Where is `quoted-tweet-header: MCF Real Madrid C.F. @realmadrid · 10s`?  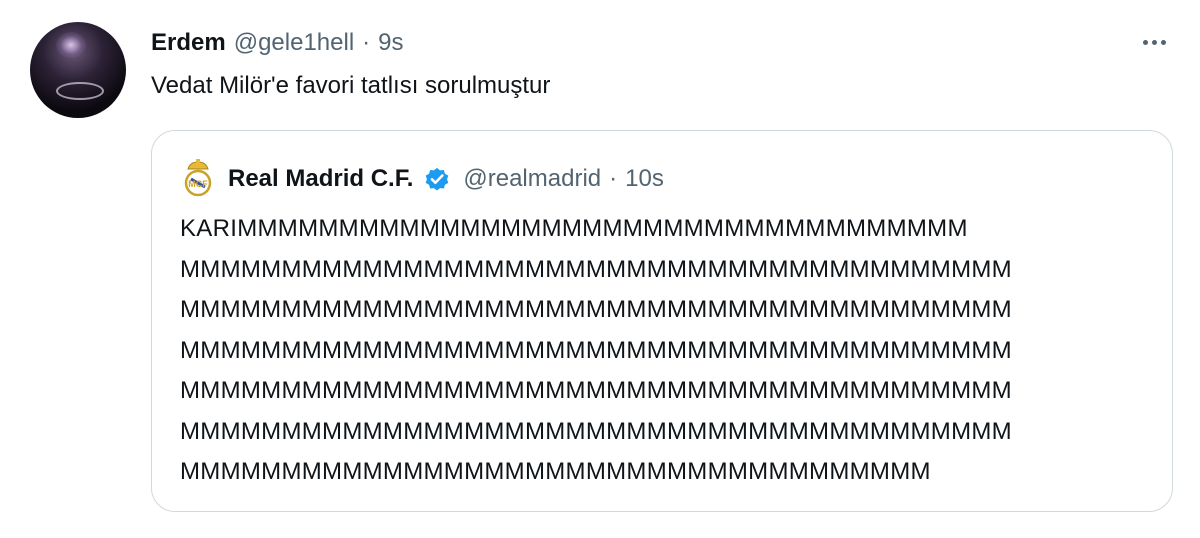
quoted-tweet-header: MCF Real Madrid C.F. @realmadrid · 10s is located at coordinates (423, 179).